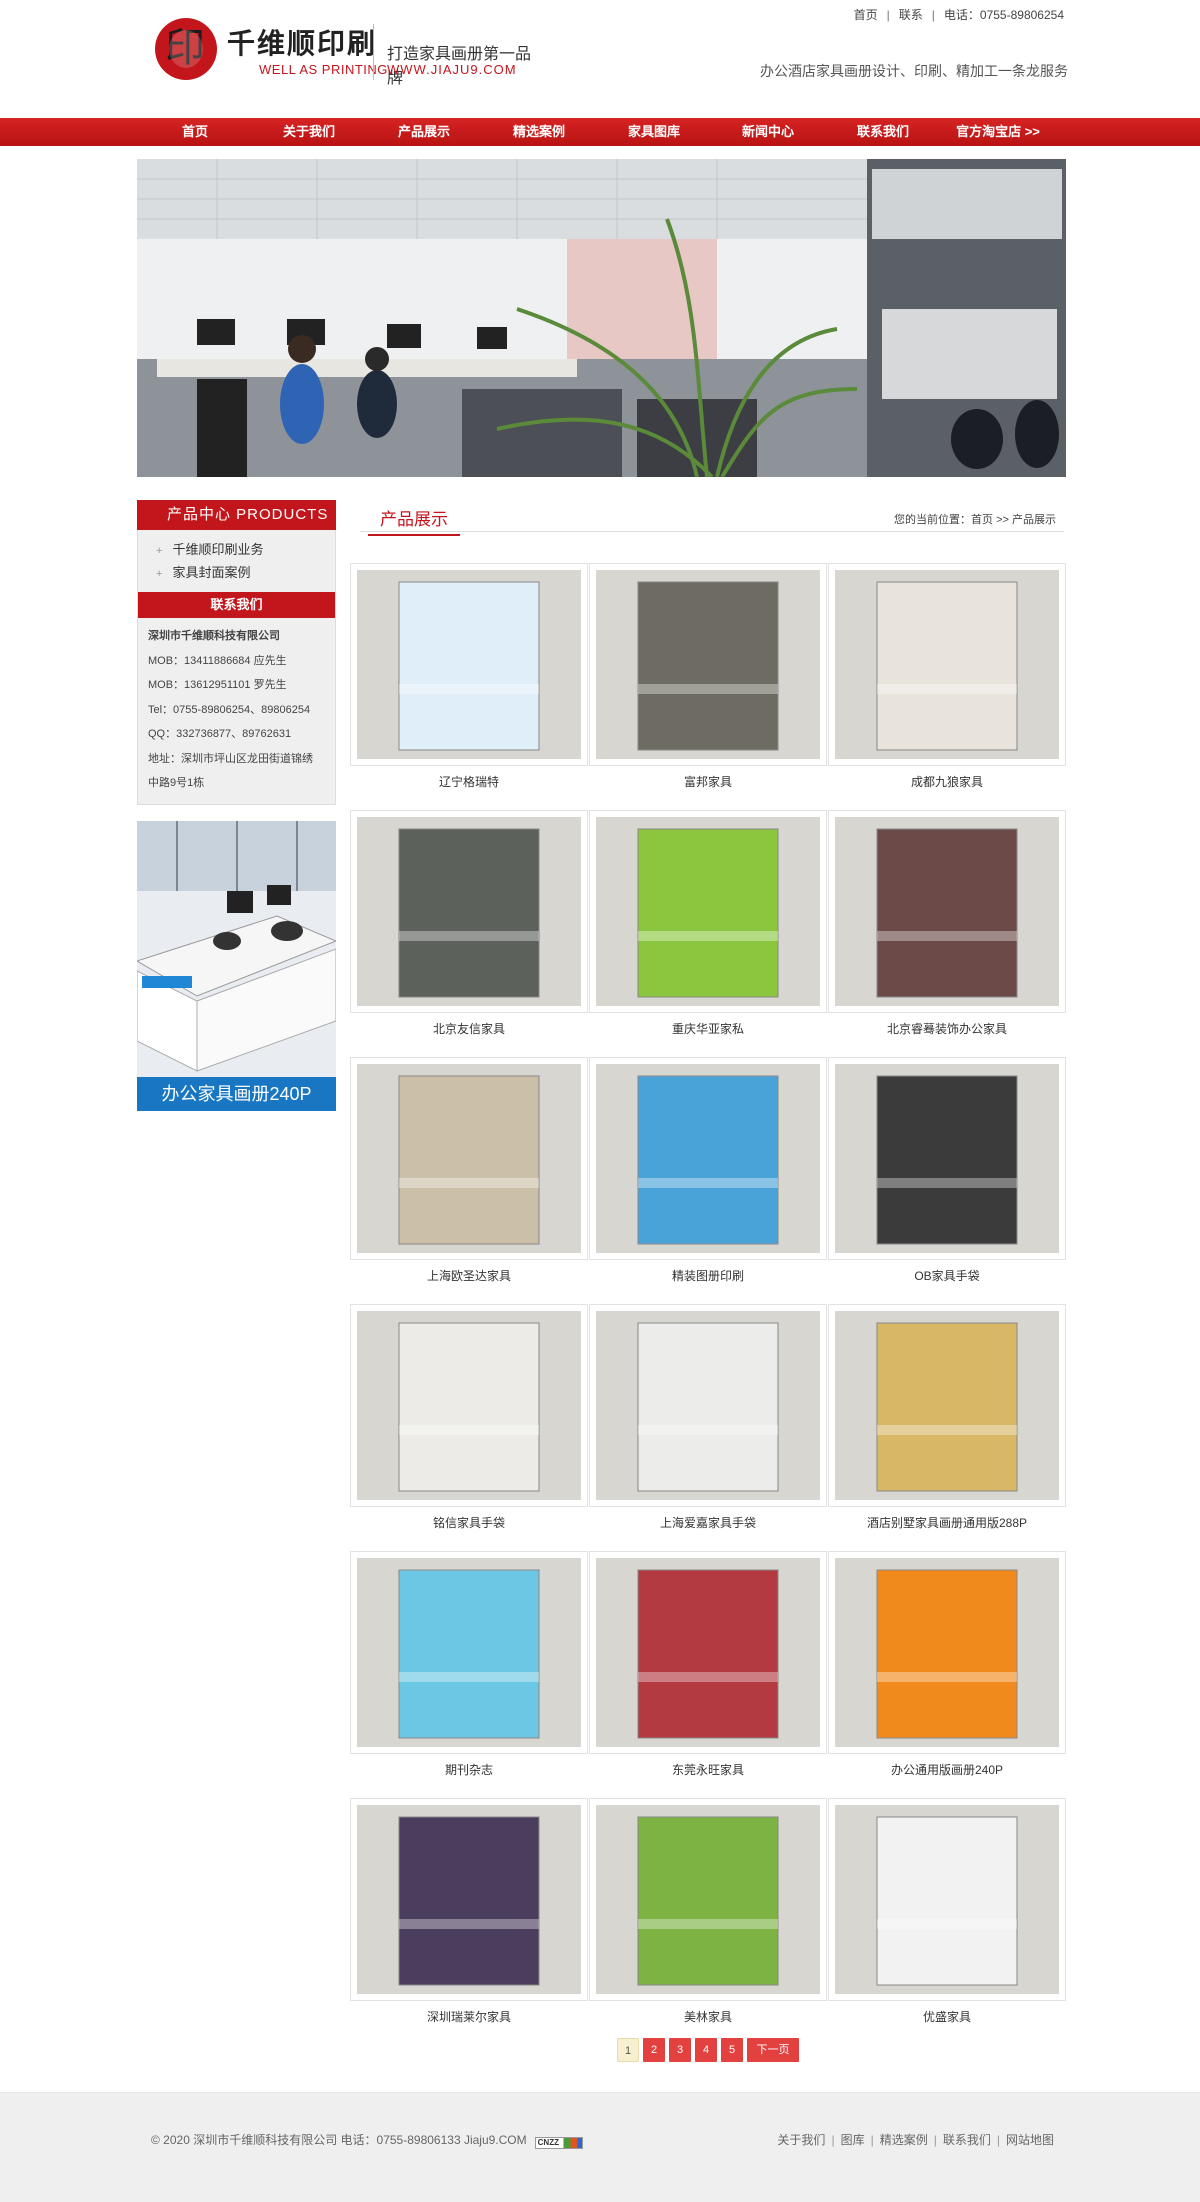 This screenshot has height=2202, width=1200. I want to click on product-card: 酒店别墅家具画册通用版288P, so click(947, 1427).